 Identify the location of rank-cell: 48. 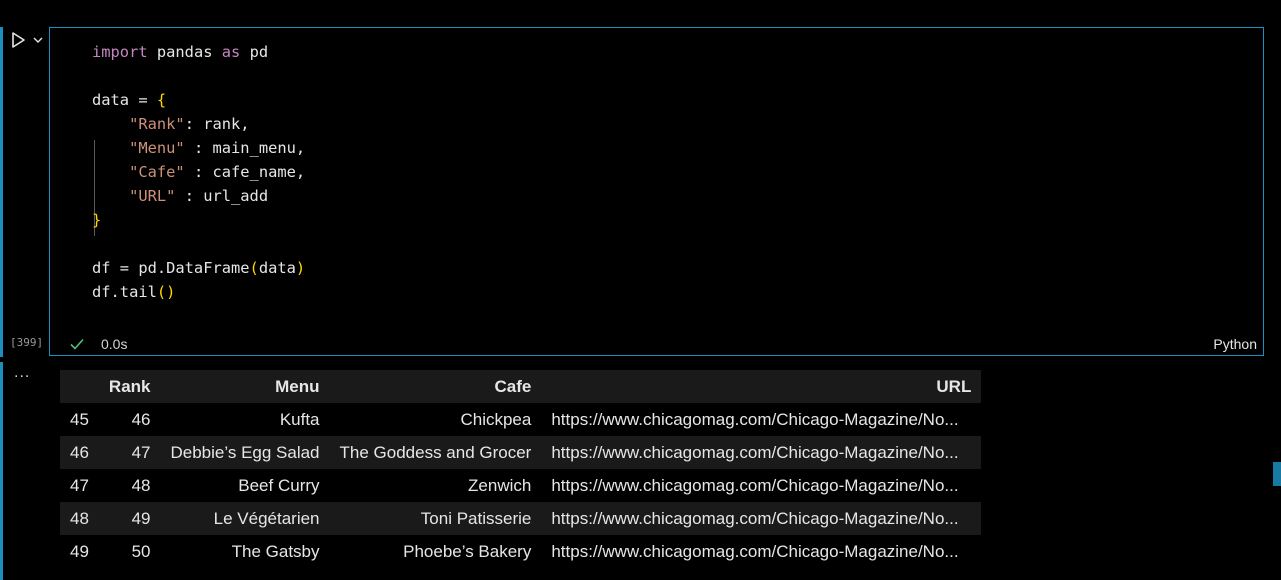
(129, 485).